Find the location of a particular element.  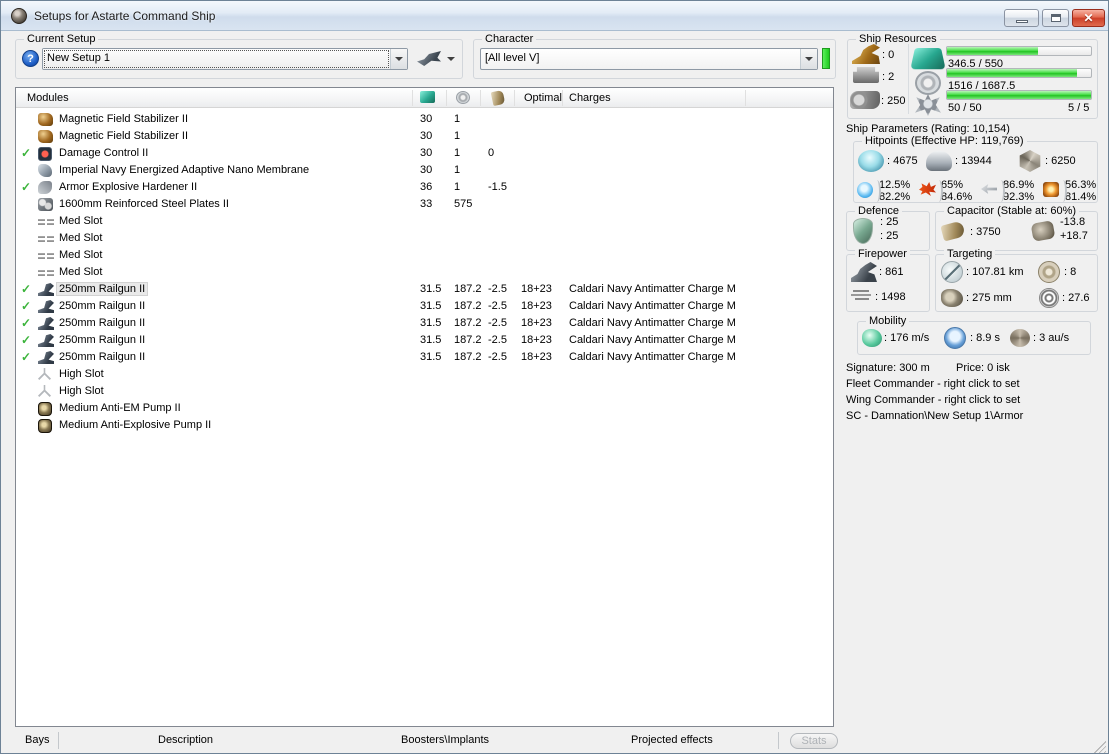

resize-grip is located at coordinates (1100, 747).